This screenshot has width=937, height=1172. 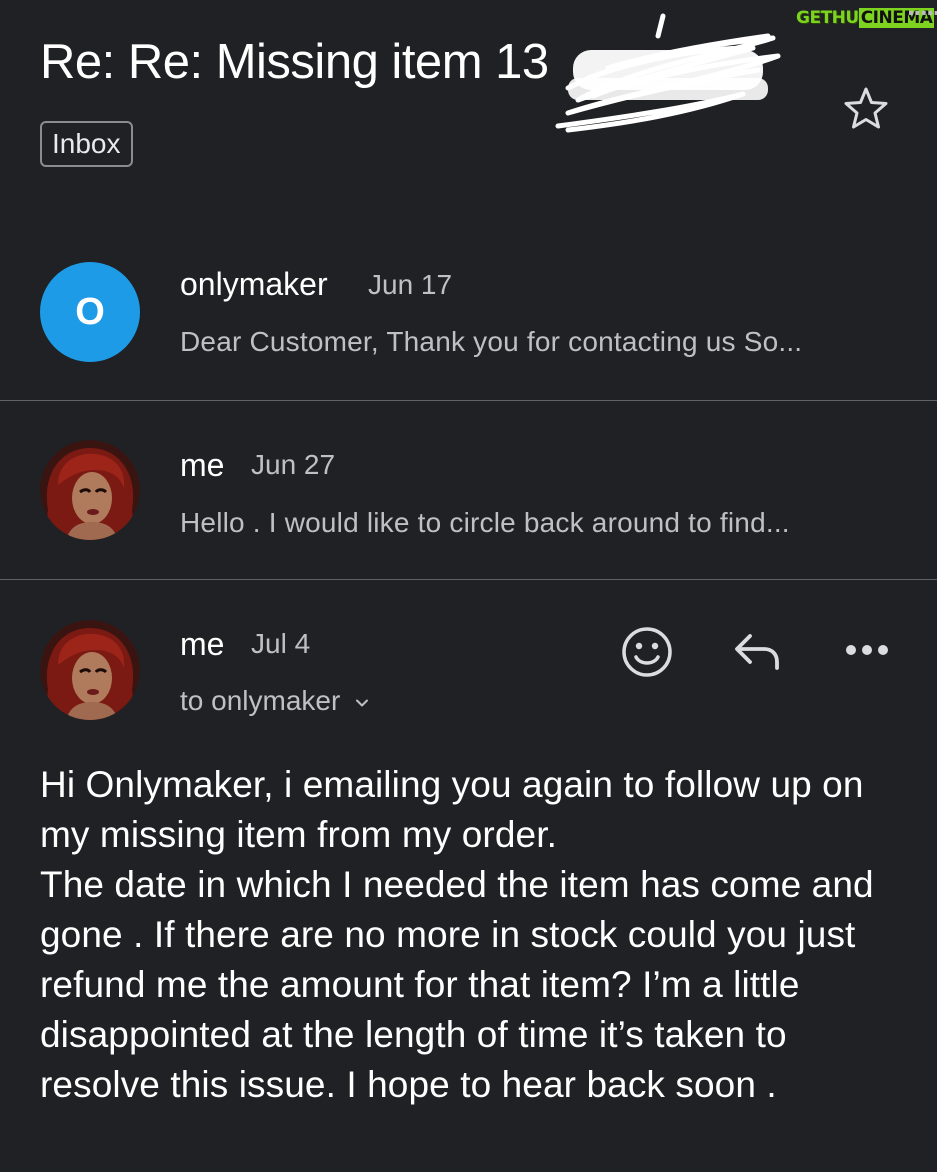 What do you see at coordinates (668, 73) in the screenshot?
I see `redaction-scribble` at bounding box center [668, 73].